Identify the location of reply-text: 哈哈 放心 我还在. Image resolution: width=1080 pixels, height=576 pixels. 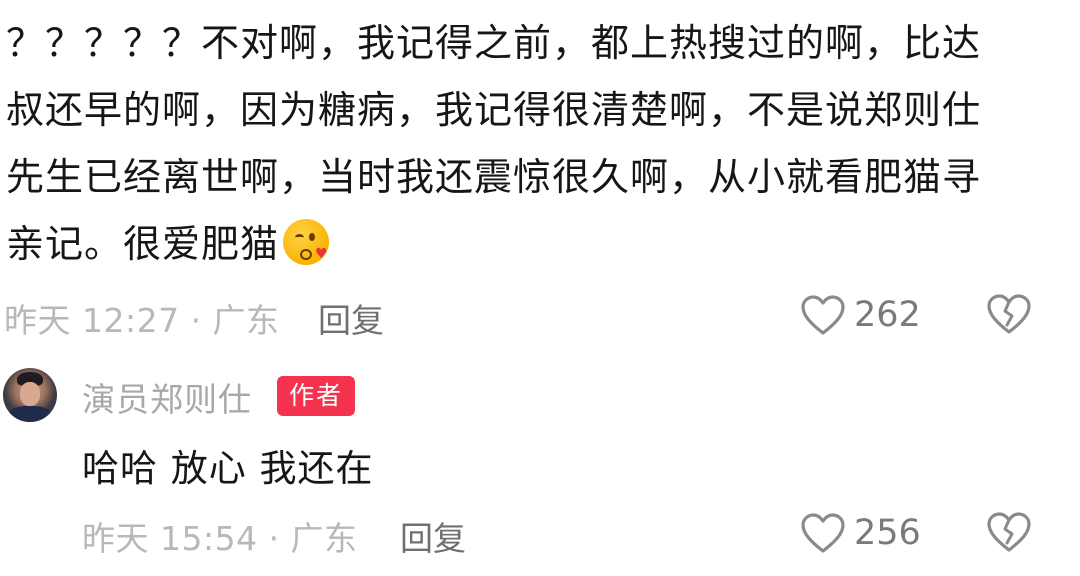
(228, 468).